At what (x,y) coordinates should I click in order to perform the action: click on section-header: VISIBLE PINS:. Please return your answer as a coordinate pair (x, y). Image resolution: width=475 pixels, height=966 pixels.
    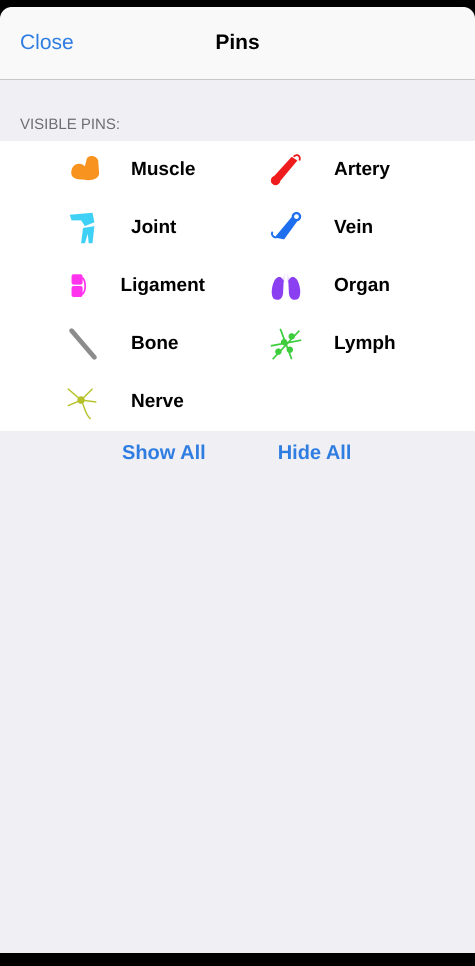
    Looking at the image, I should click on (70, 125).